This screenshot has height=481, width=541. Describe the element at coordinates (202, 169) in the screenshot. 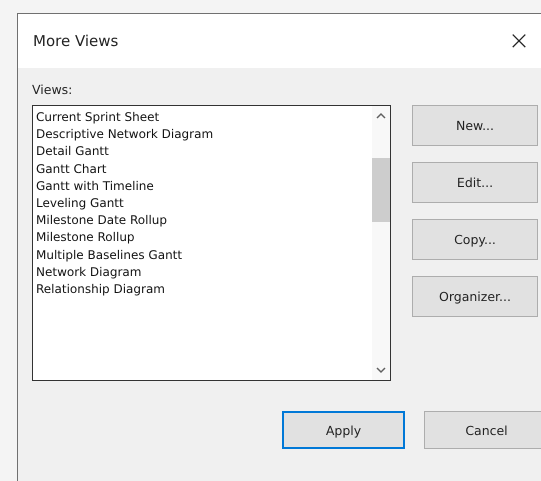

I see `view-item: Gantt Chart` at that location.